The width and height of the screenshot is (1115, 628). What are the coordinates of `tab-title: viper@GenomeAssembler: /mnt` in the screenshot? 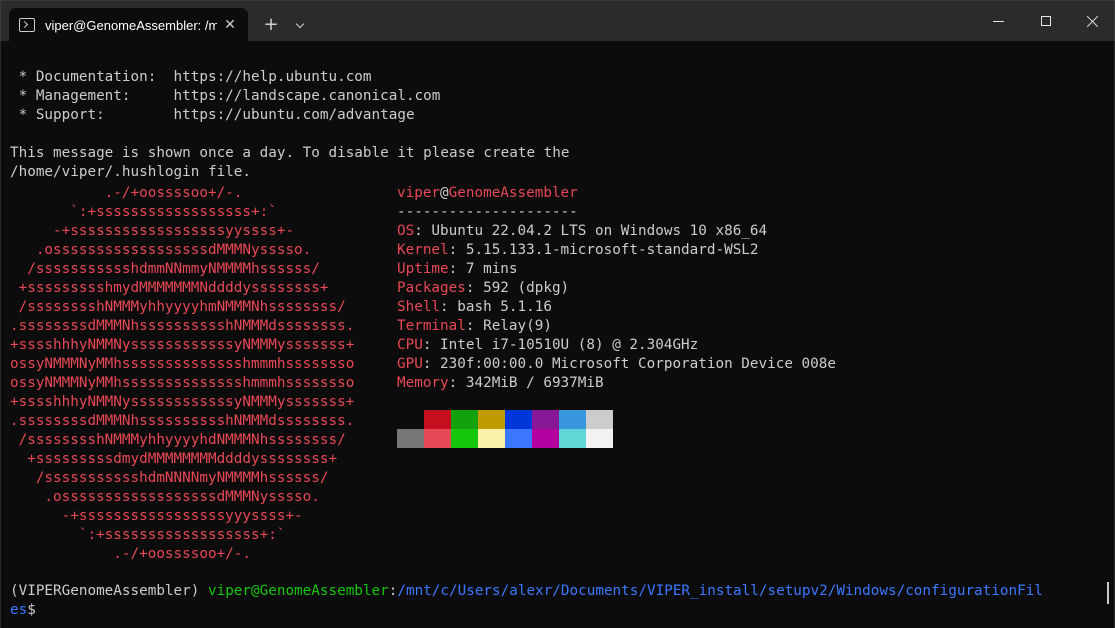 It's located at (131, 25).